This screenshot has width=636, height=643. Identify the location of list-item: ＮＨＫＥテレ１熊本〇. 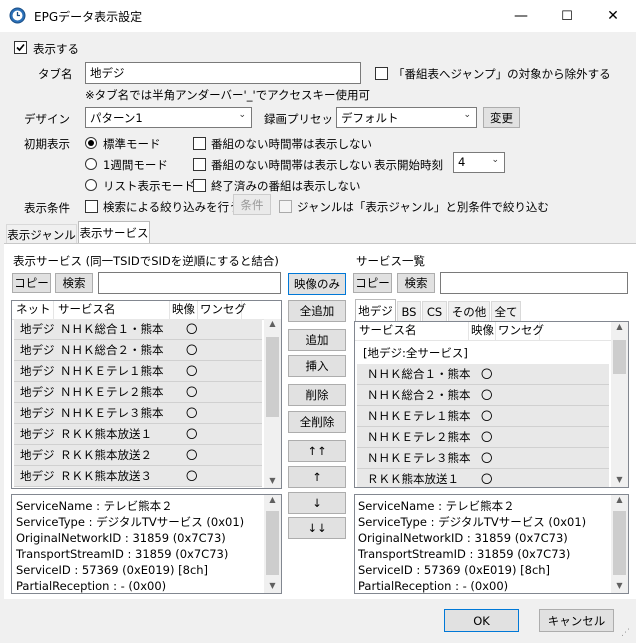
(483, 416).